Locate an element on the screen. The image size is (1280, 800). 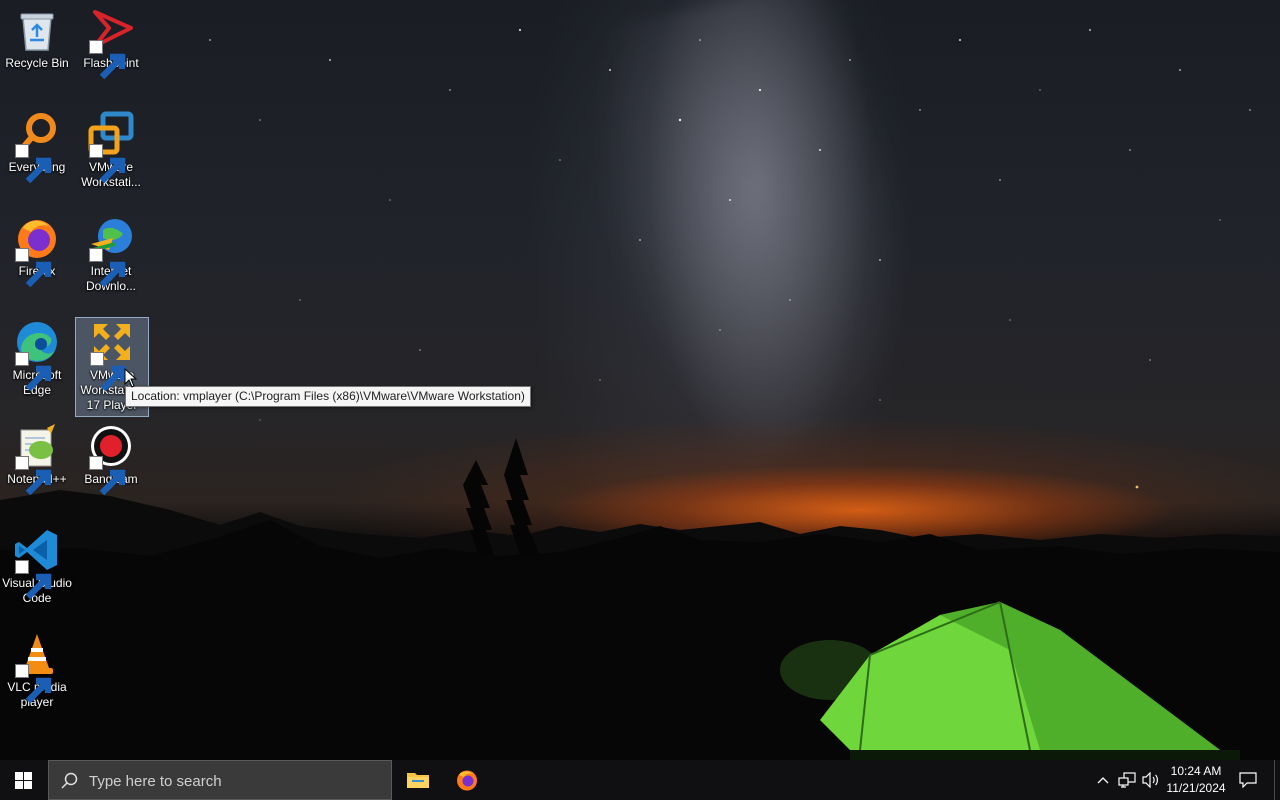
vscode-icon is located at coordinates (37, 563).